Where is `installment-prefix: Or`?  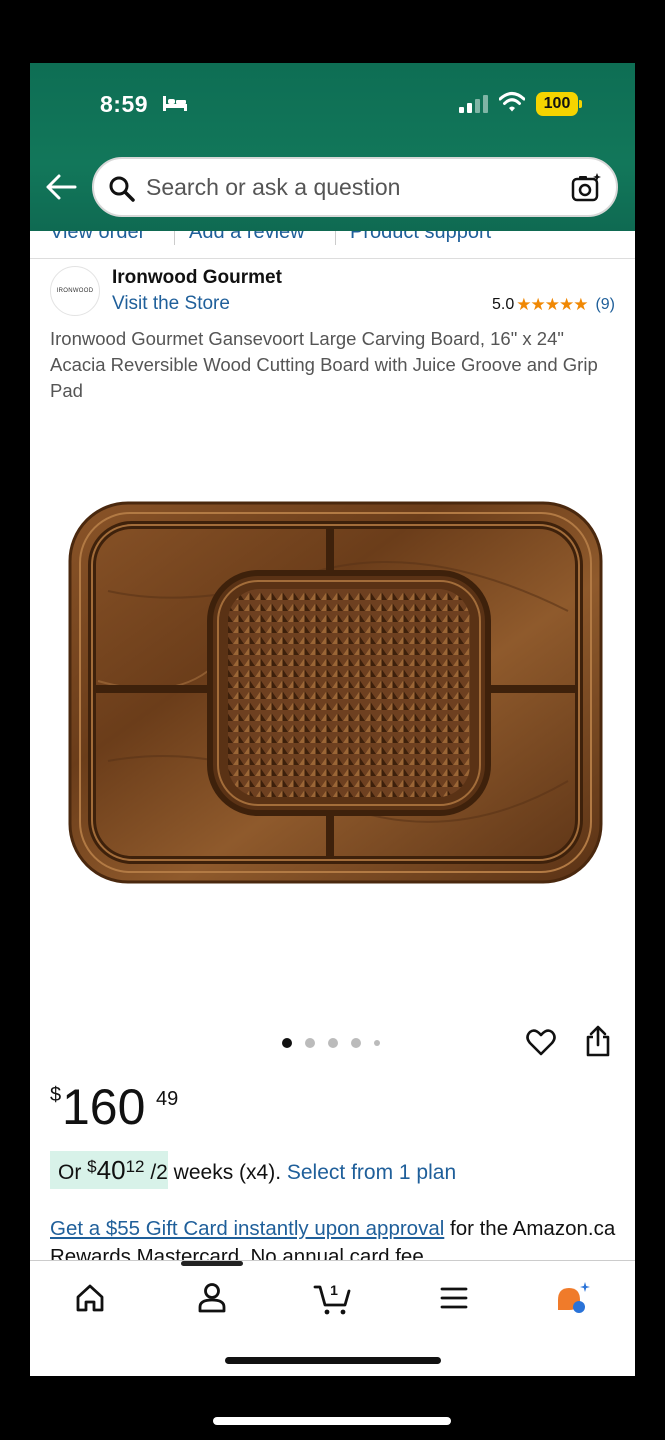
installment-prefix: Or is located at coordinates (73, 1172).